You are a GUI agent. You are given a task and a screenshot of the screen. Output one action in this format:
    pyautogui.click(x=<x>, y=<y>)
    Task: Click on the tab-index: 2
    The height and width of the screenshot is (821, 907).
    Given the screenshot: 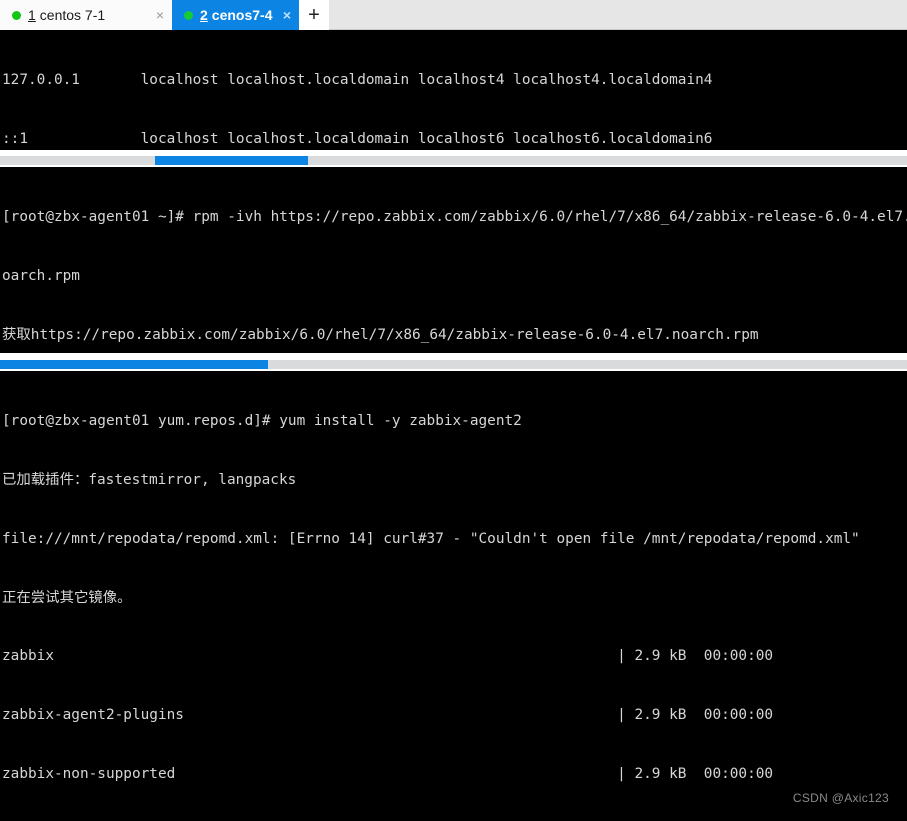 What is the action you would take?
    pyautogui.click(x=204, y=15)
    